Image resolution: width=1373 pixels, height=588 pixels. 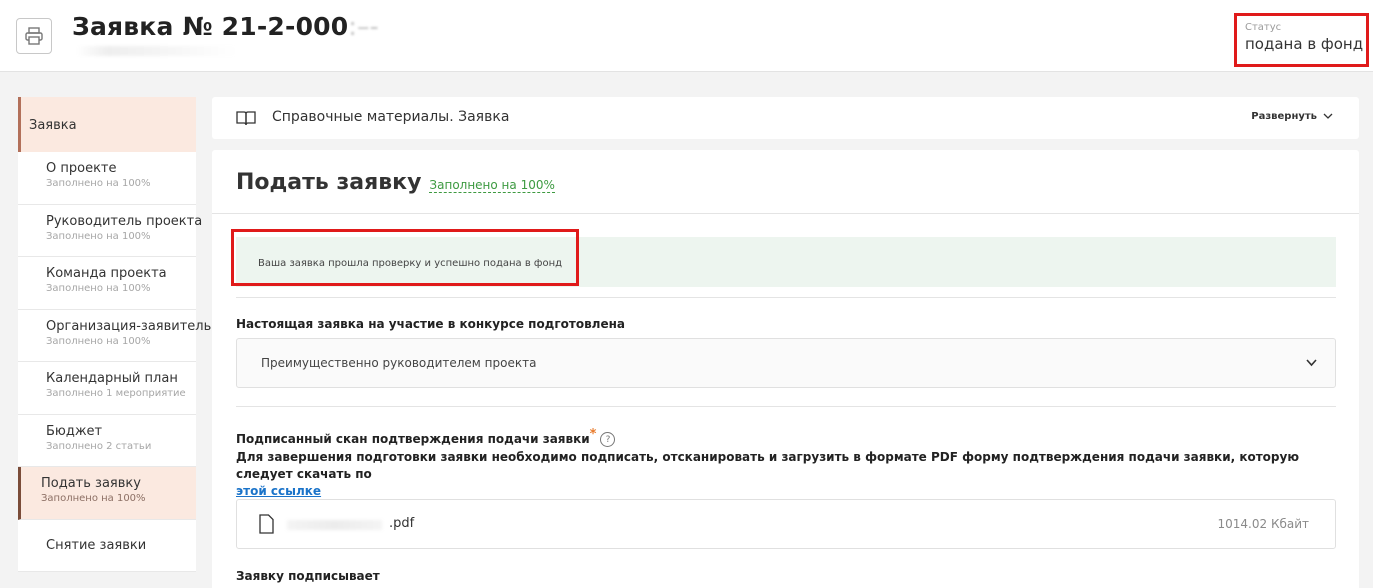 What do you see at coordinates (99, 446) in the screenshot?
I see `sidebar-item-progress: Заполнено 2 статьи` at bounding box center [99, 446].